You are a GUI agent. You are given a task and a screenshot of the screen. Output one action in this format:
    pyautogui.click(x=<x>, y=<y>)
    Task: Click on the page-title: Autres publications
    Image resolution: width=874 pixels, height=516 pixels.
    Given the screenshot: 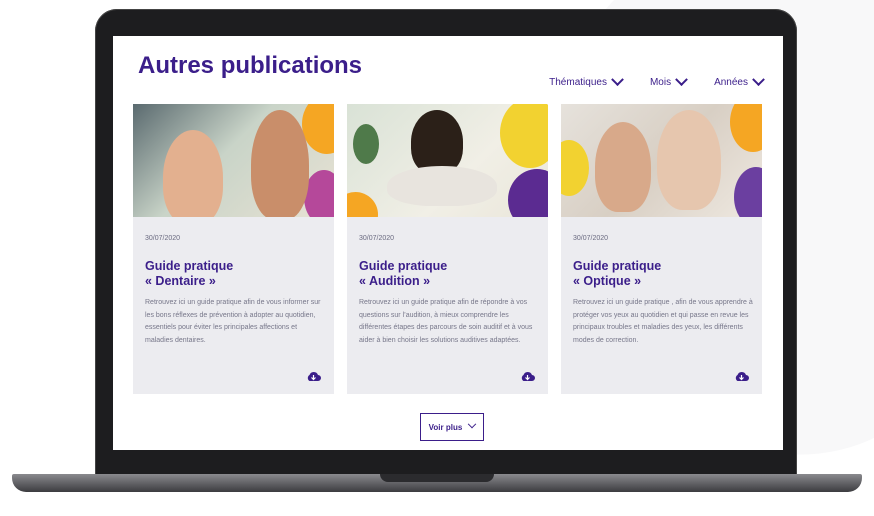 What is the action you would take?
    pyautogui.click(x=250, y=65)
    